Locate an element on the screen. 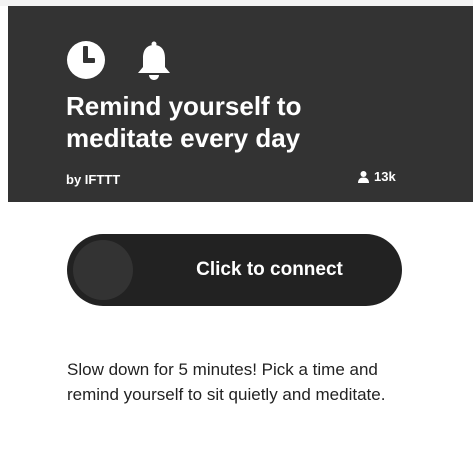 The image size is (473, 459). connect-button-label: Click to connect is located at coordinates (269, 269).